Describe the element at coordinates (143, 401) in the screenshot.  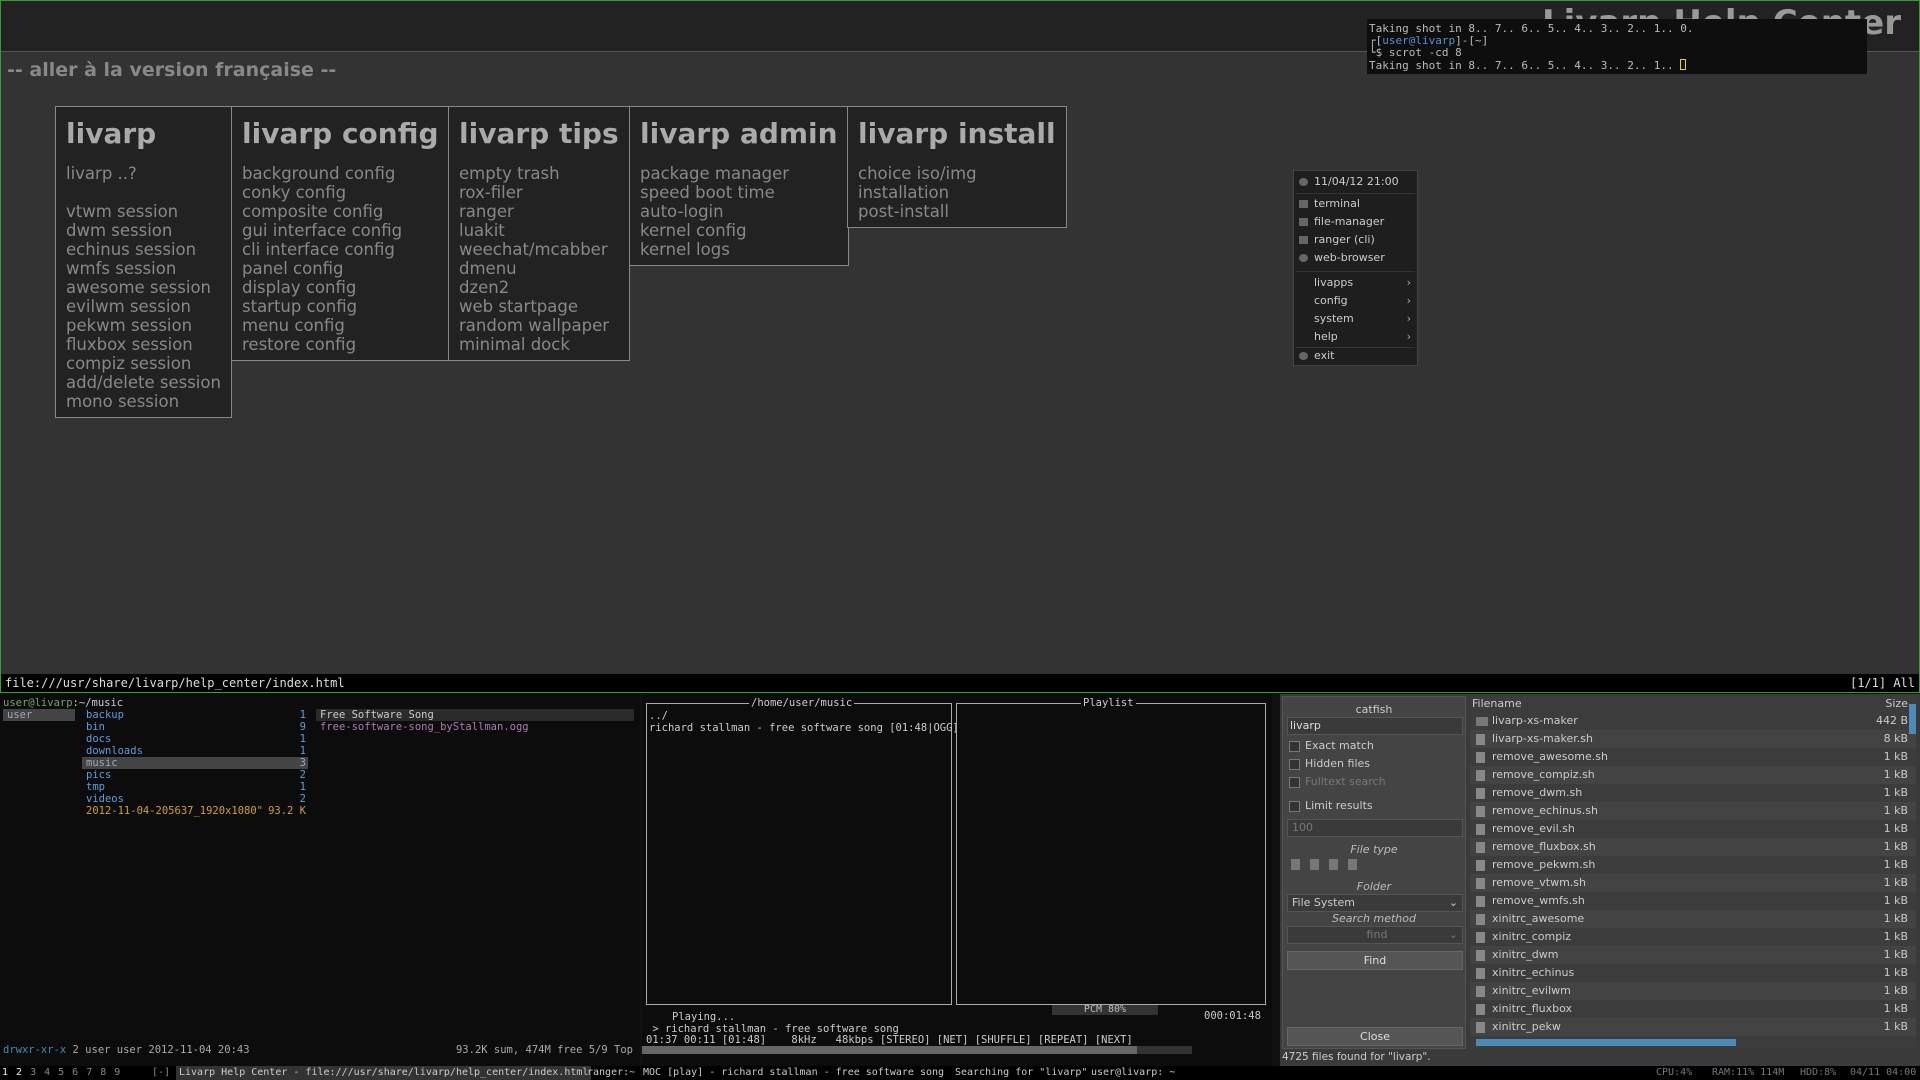
I see `help-link: mono session` at that location.